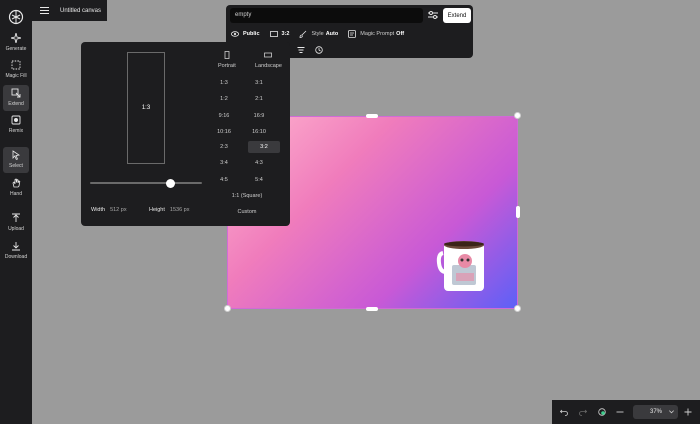 Image resolution: width=700 pixels, height=424 pixels. Describe the element at coordinates (273, 34) in the screenshot. I see `aspect-ratio-icon` at that location.